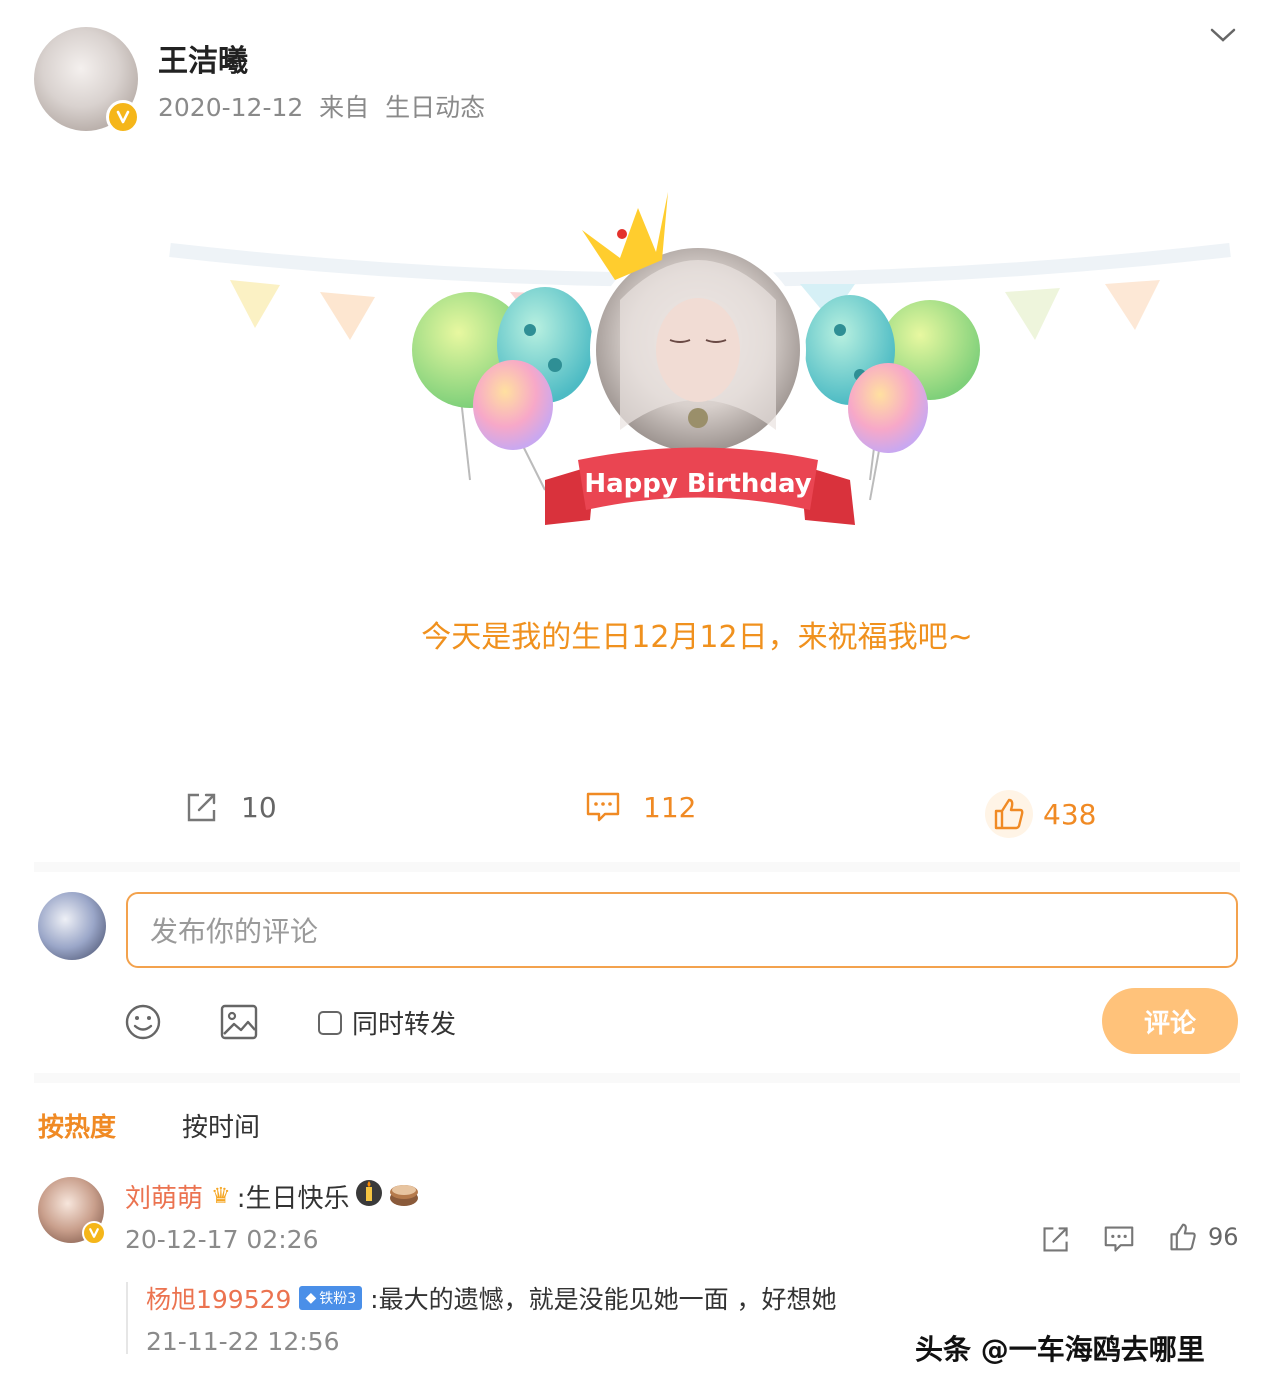  I want to click on verified-badge-icon, so click(123, 117).